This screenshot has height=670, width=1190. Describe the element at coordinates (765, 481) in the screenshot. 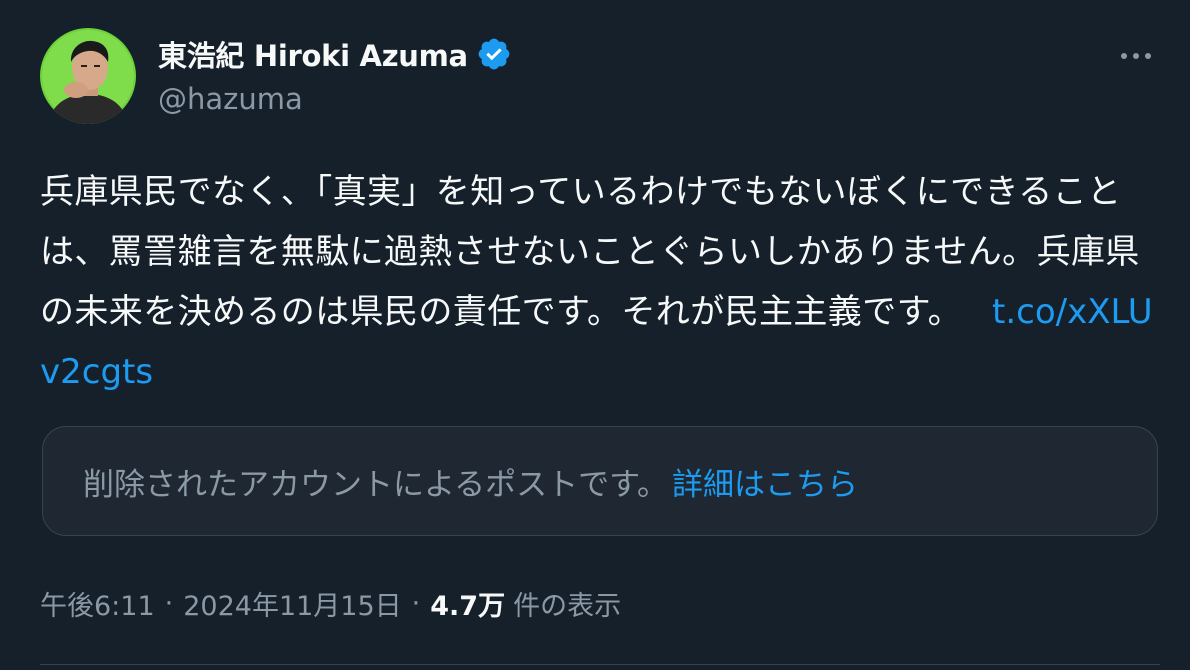

I see `notice-details-link: 詳細はこちら` at that location.